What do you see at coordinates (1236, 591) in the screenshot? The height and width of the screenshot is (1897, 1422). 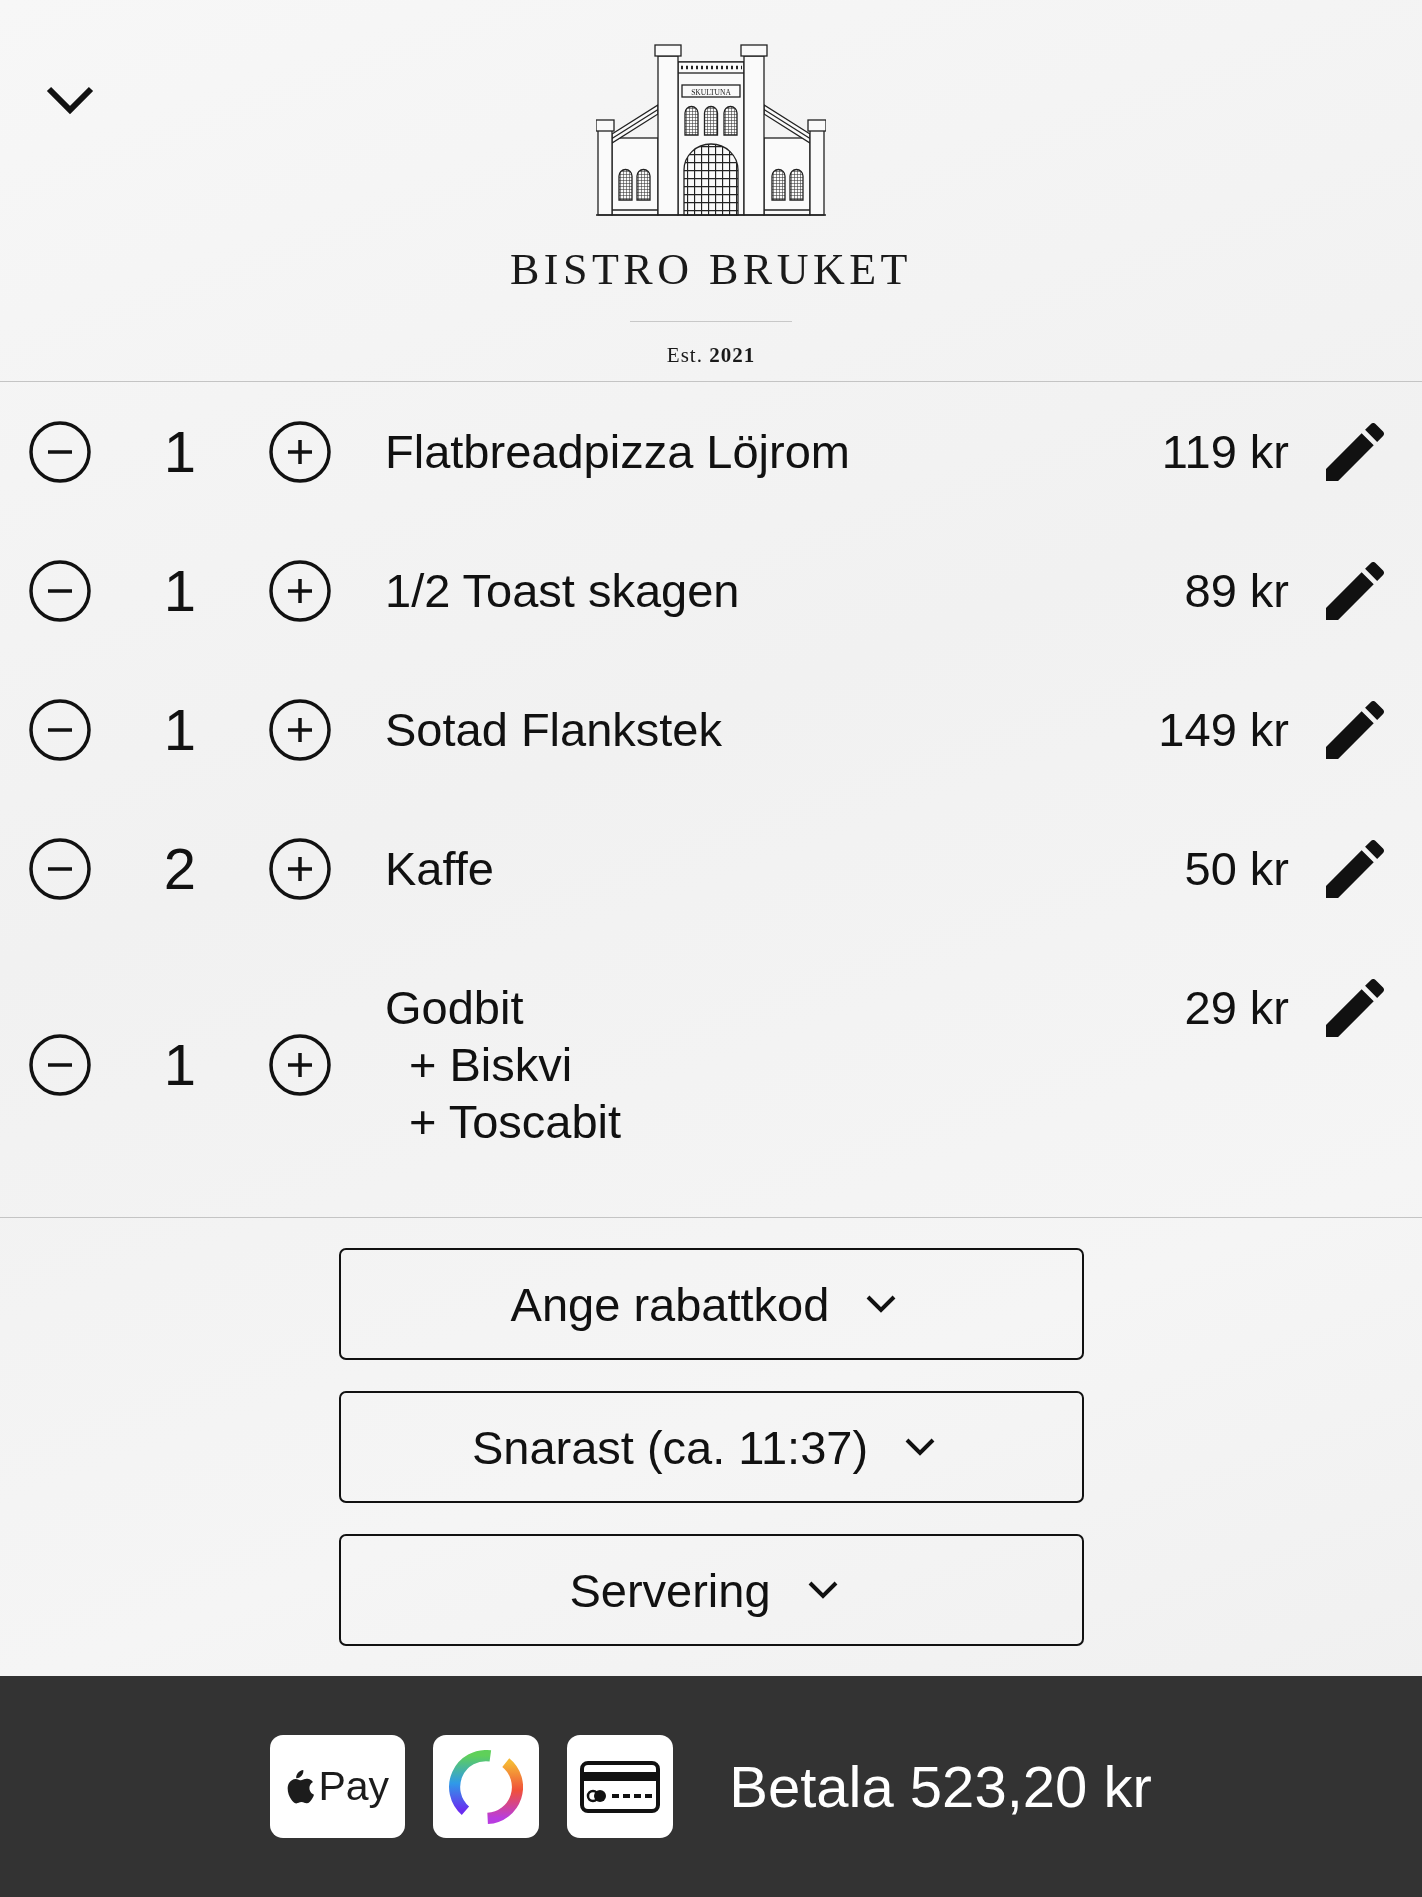 I see `item-price: 89 kr` at bounding box center [1236, 591].